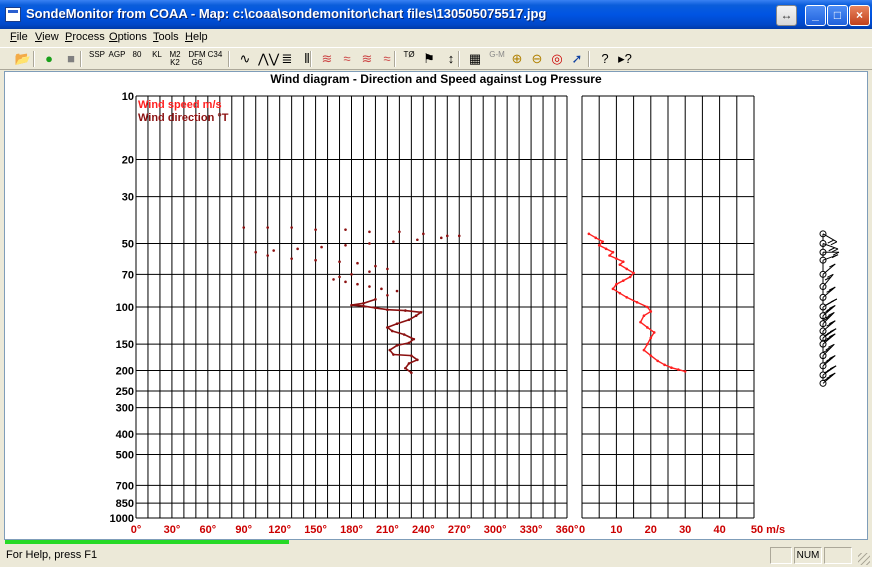  Describe the element at coordinates (859, 15) in the screenshot. I see `close-button: ×` at that location.